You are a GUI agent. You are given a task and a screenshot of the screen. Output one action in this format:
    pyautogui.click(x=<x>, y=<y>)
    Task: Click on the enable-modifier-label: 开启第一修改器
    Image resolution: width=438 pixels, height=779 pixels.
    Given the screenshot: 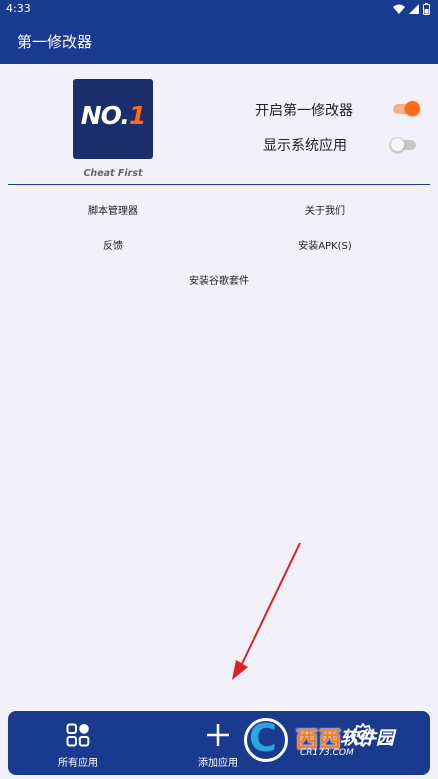 What is the action you would take?
    pyautogui.click(x=304, y=111)
    